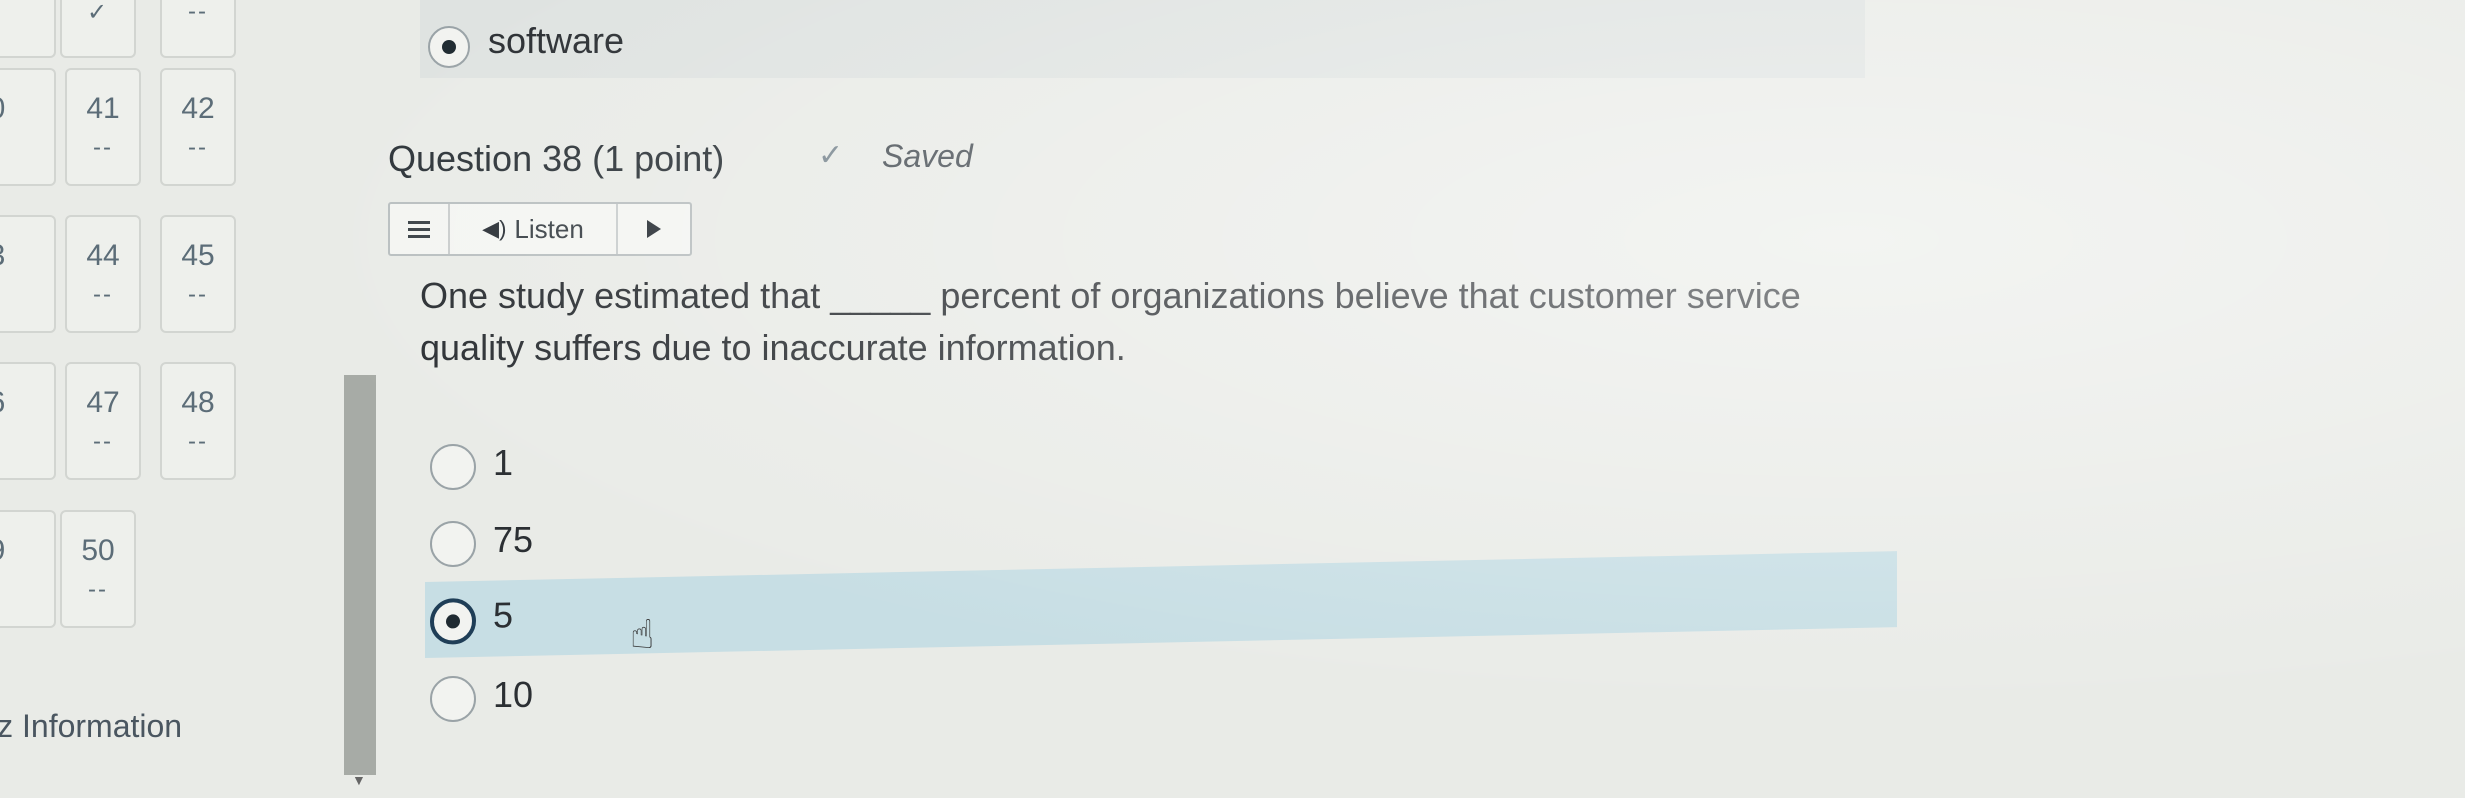 This screenshot has height=798, width=2465. Describe the element at coordinates (98, 569) in the screenshot. I see `nav-question-50: 50 --` at that location.